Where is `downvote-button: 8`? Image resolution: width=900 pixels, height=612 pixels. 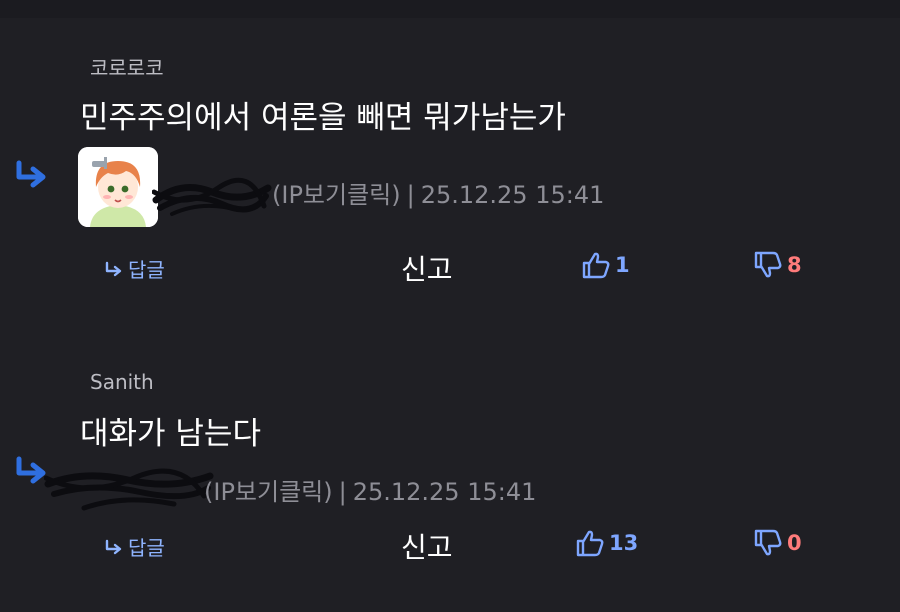 downvote-button: 8 is located at coordinates (777, 265).